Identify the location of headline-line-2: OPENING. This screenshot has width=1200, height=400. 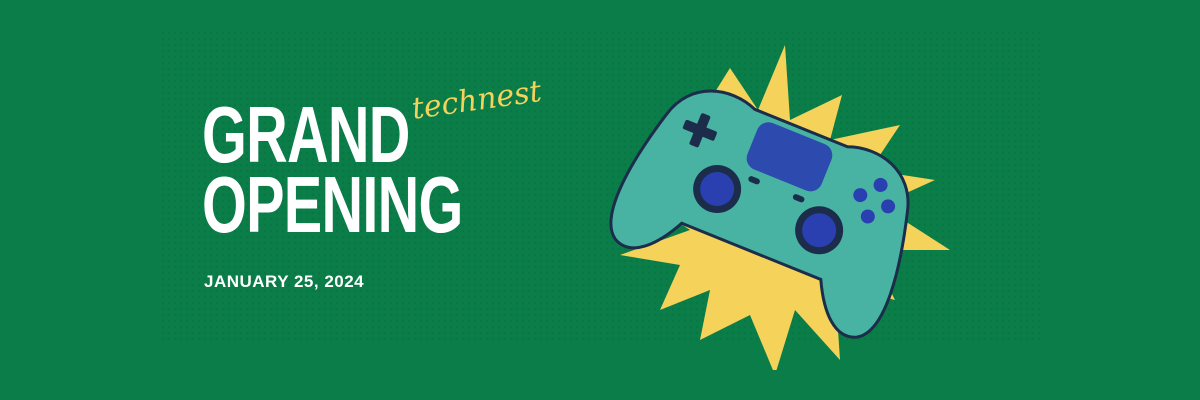
(332, 204).